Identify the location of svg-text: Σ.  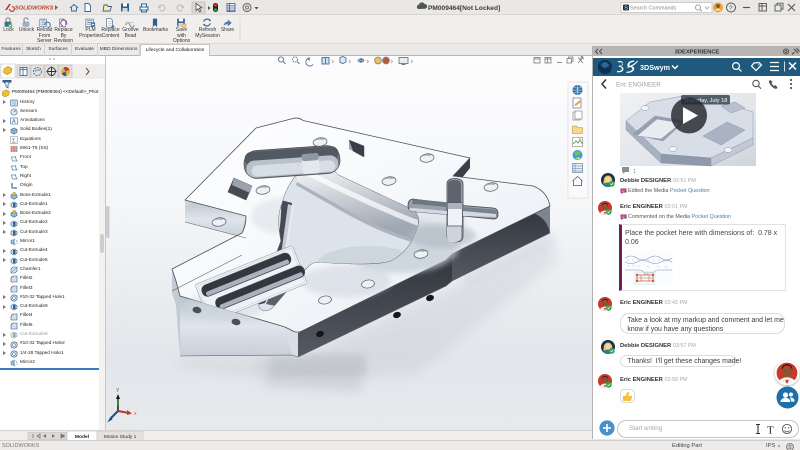
(14, 141).